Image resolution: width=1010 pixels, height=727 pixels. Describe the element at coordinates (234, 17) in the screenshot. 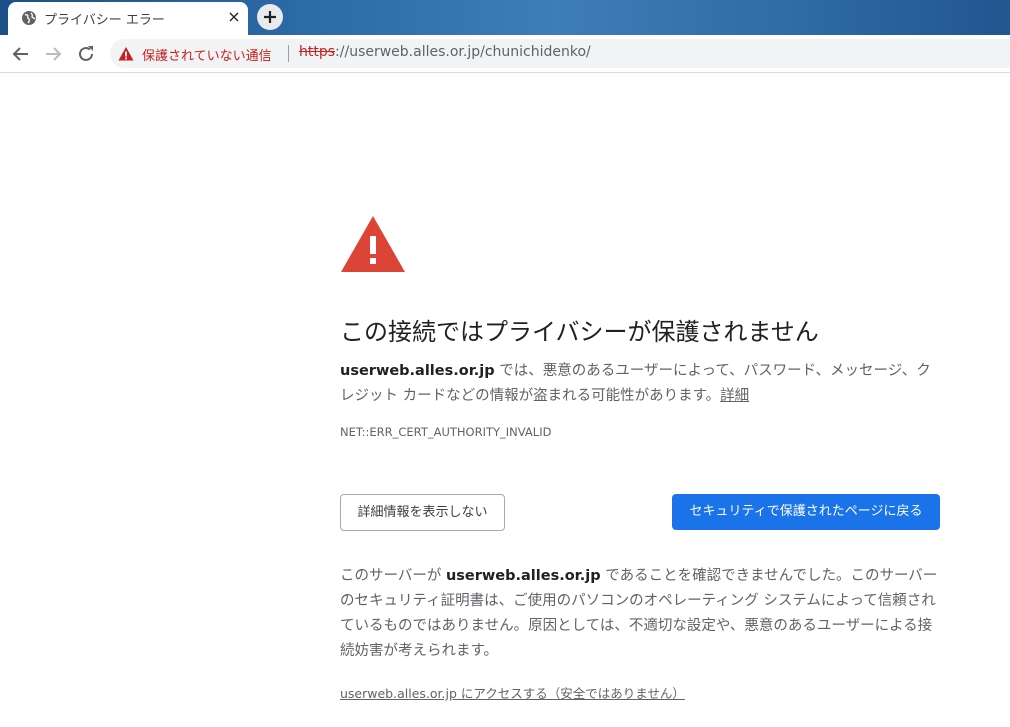

I see `tab-close-button: ×` at that location.